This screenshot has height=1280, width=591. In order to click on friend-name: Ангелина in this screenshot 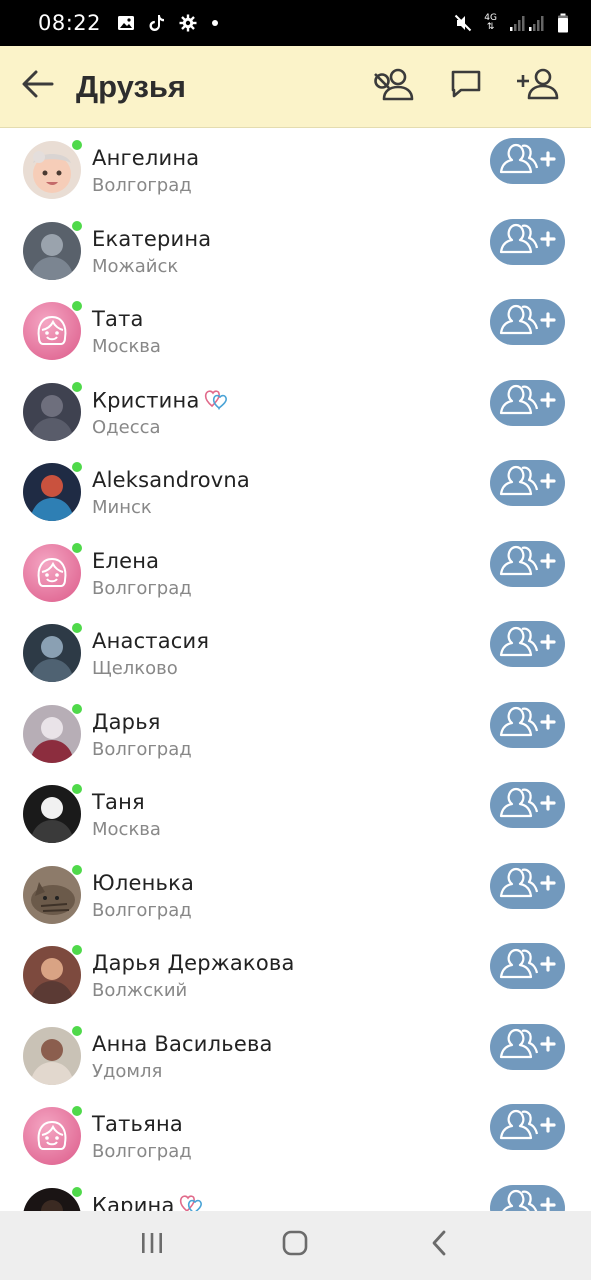, I will do `click(145, 158)`.